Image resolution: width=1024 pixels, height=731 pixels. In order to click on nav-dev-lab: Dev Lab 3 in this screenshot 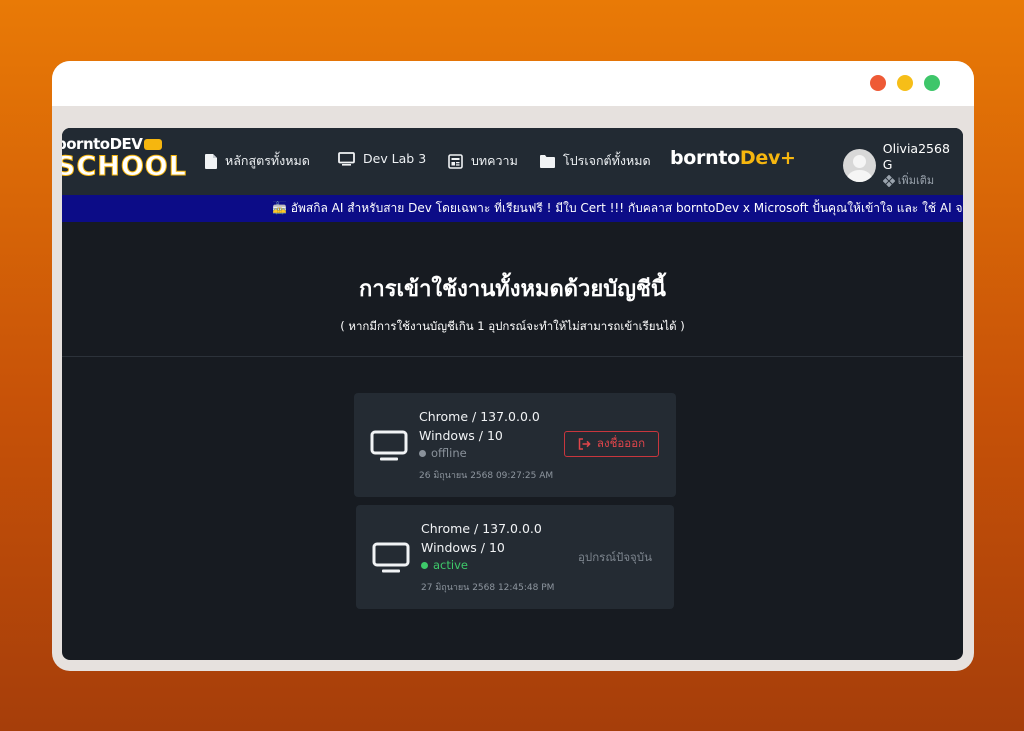, I will do `click(382, 158)`.